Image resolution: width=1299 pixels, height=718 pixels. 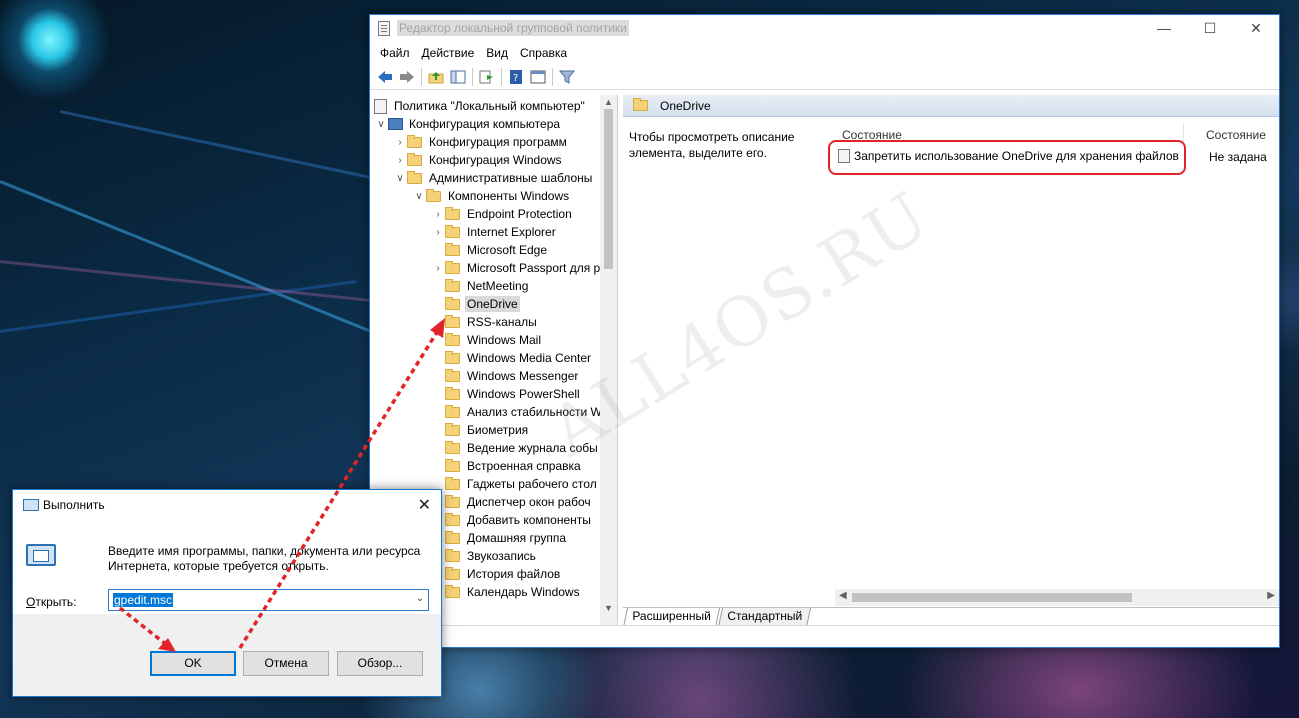 What do you see at coordinates (1236, 135) in the screenshot?
I see `column-header-state: Состояние` at bounding box center [1236, 135].